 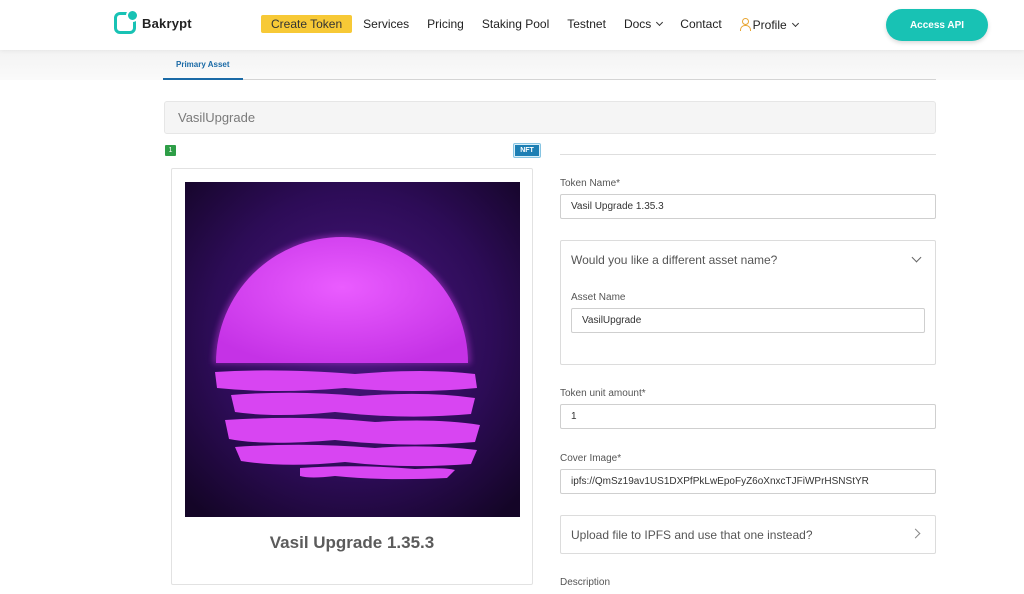 I want to click on nft-badge-label: NFT, so click(x=527, y=150).